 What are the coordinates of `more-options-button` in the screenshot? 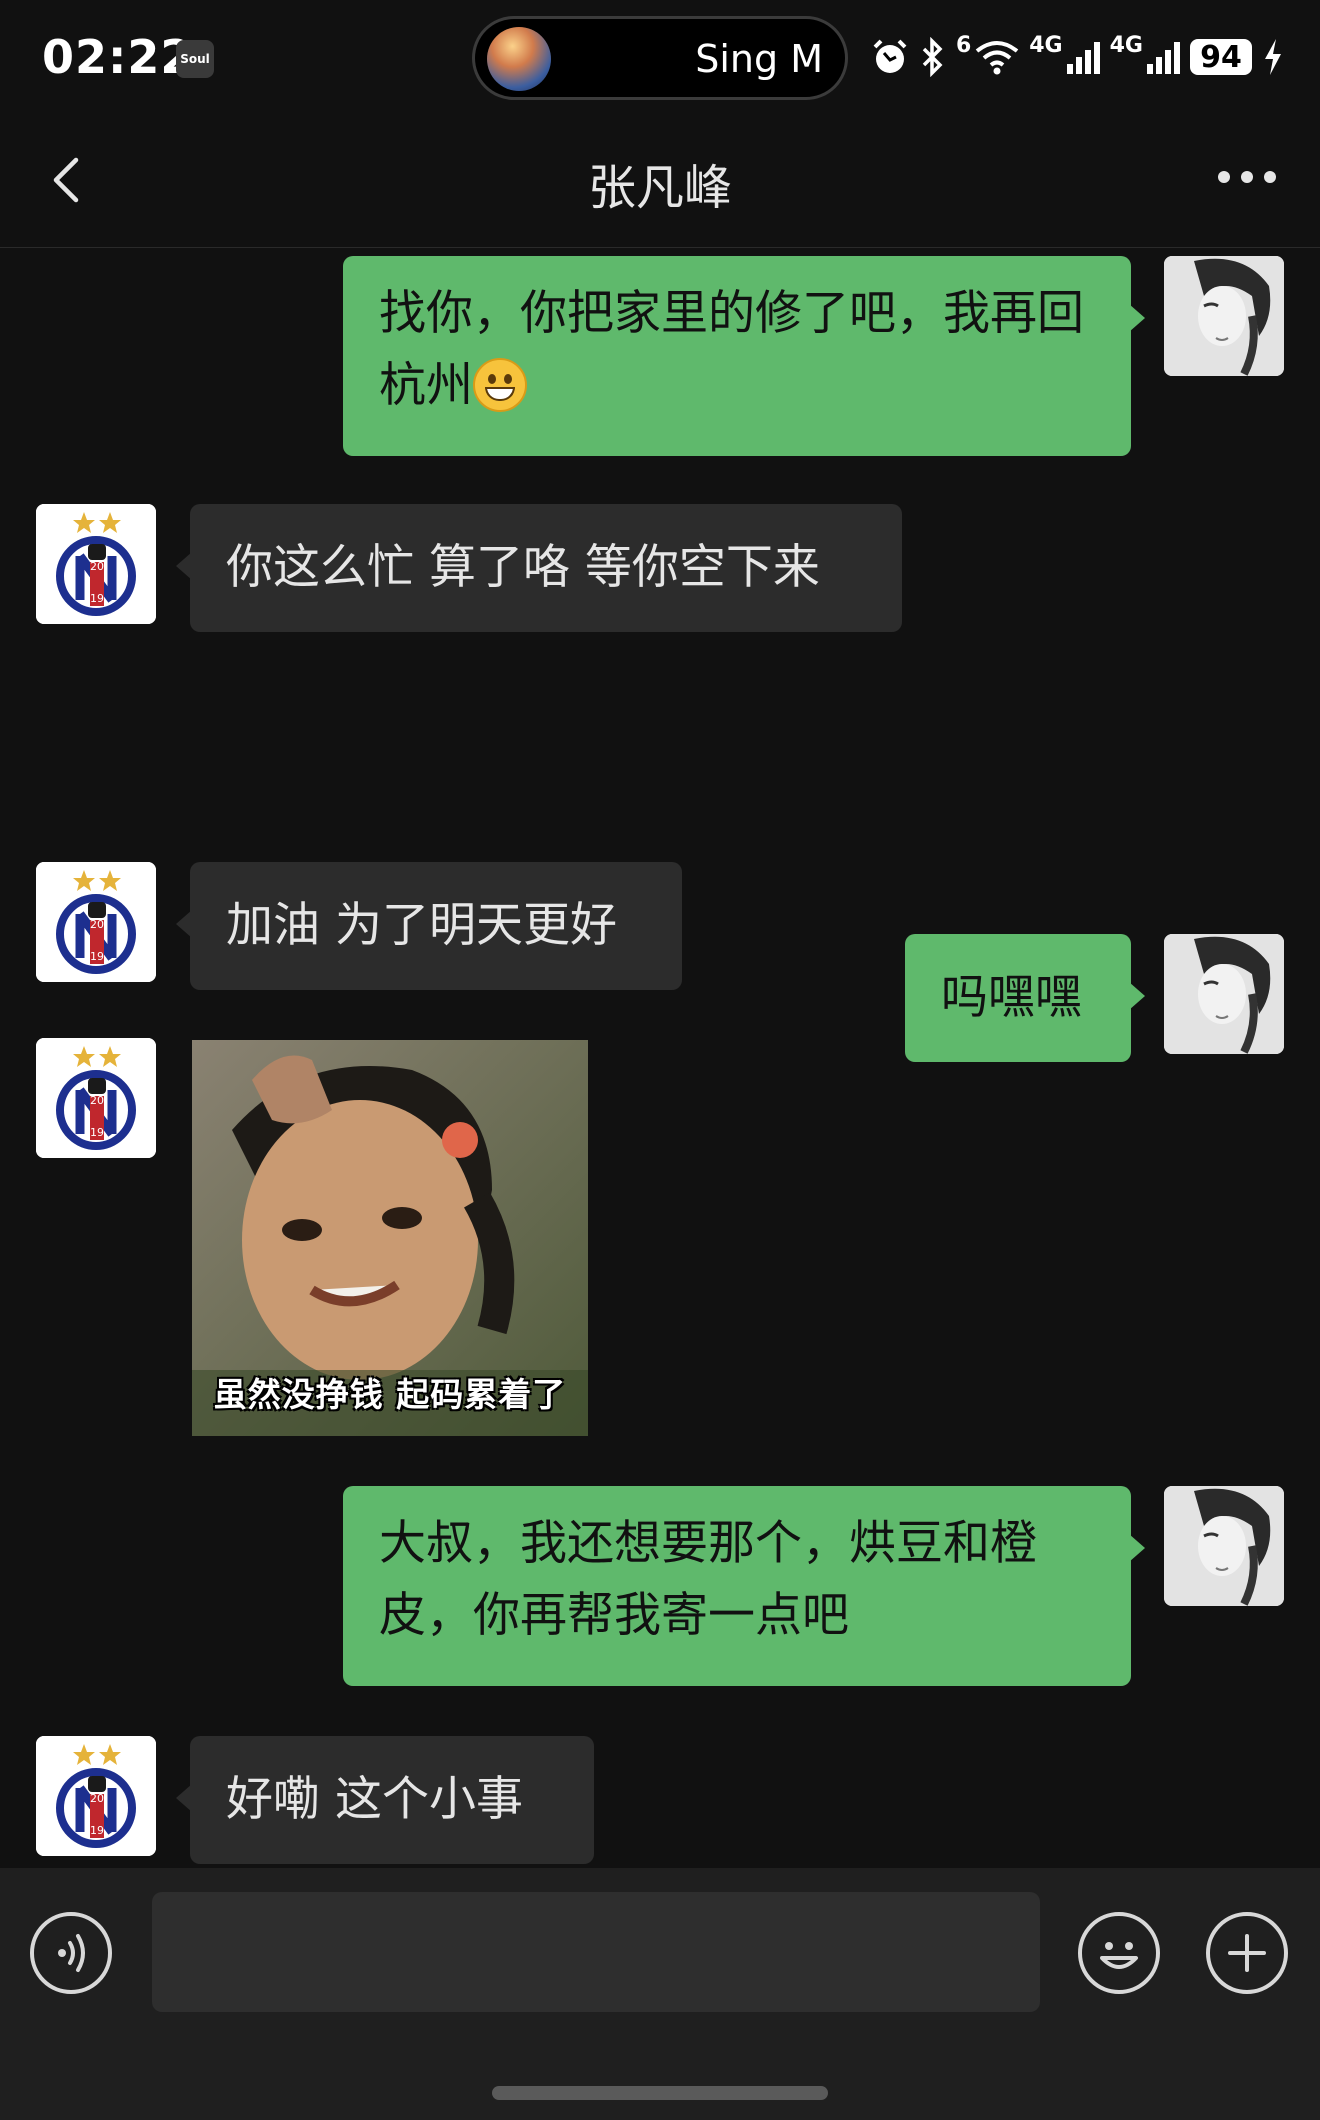 It's located at (1247, 177).